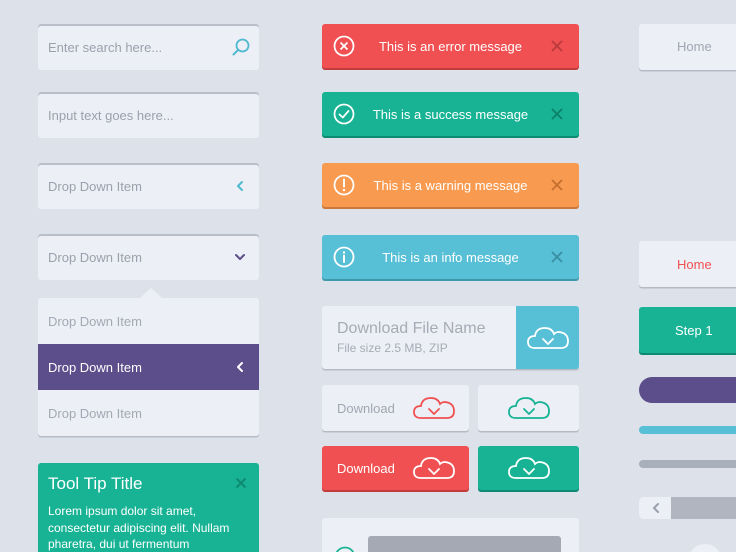 The height and width of the screenshot is (552, 736). Describe the element at coordinates (151, 293) in the screenshot. I see `dropdown-pointer` at that location.